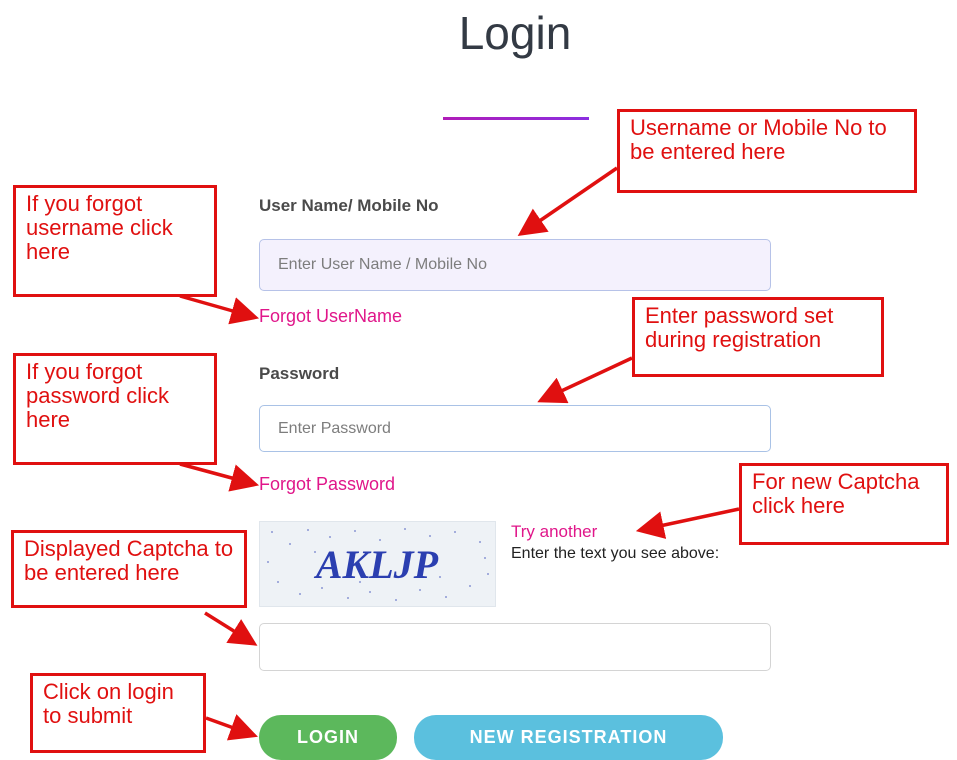 This screenshot has height=760, width=957. What do you see at coordinates (231, 628) in the screenshot?
I see `arrow-to-captcha-input` at bounding box center [231, 628].